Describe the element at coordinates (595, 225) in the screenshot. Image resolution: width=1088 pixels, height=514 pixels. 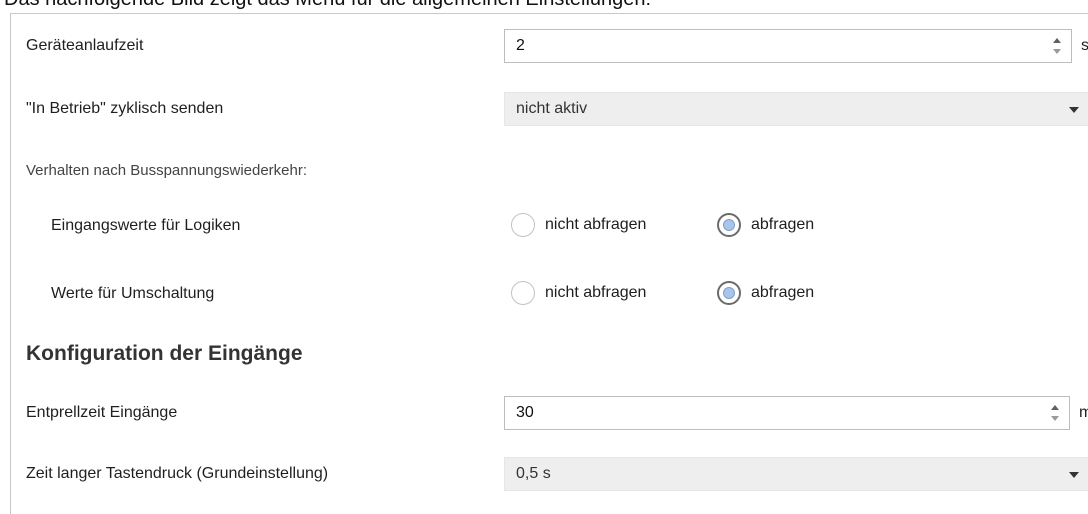
I see `logic-inputs-option-nicht-abfragen: nicht abfragen` at that location.